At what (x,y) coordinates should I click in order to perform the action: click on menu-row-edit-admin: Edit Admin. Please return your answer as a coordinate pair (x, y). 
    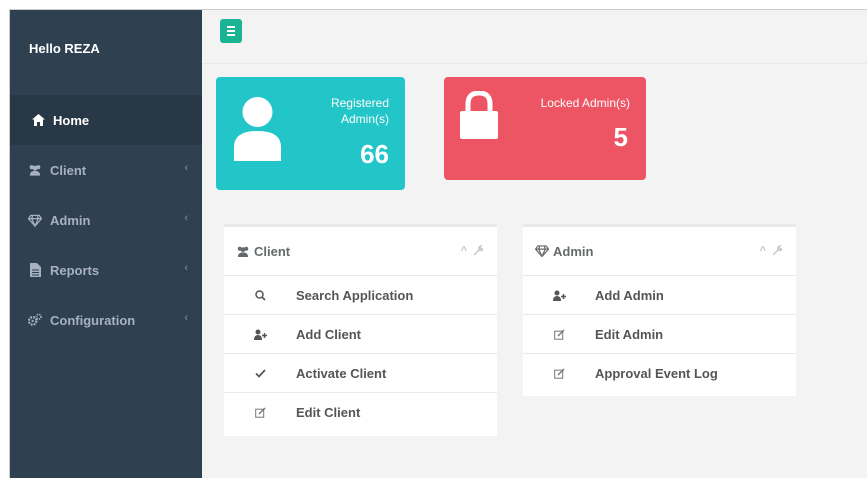
    Looking at the image, I should click on (659, 334).